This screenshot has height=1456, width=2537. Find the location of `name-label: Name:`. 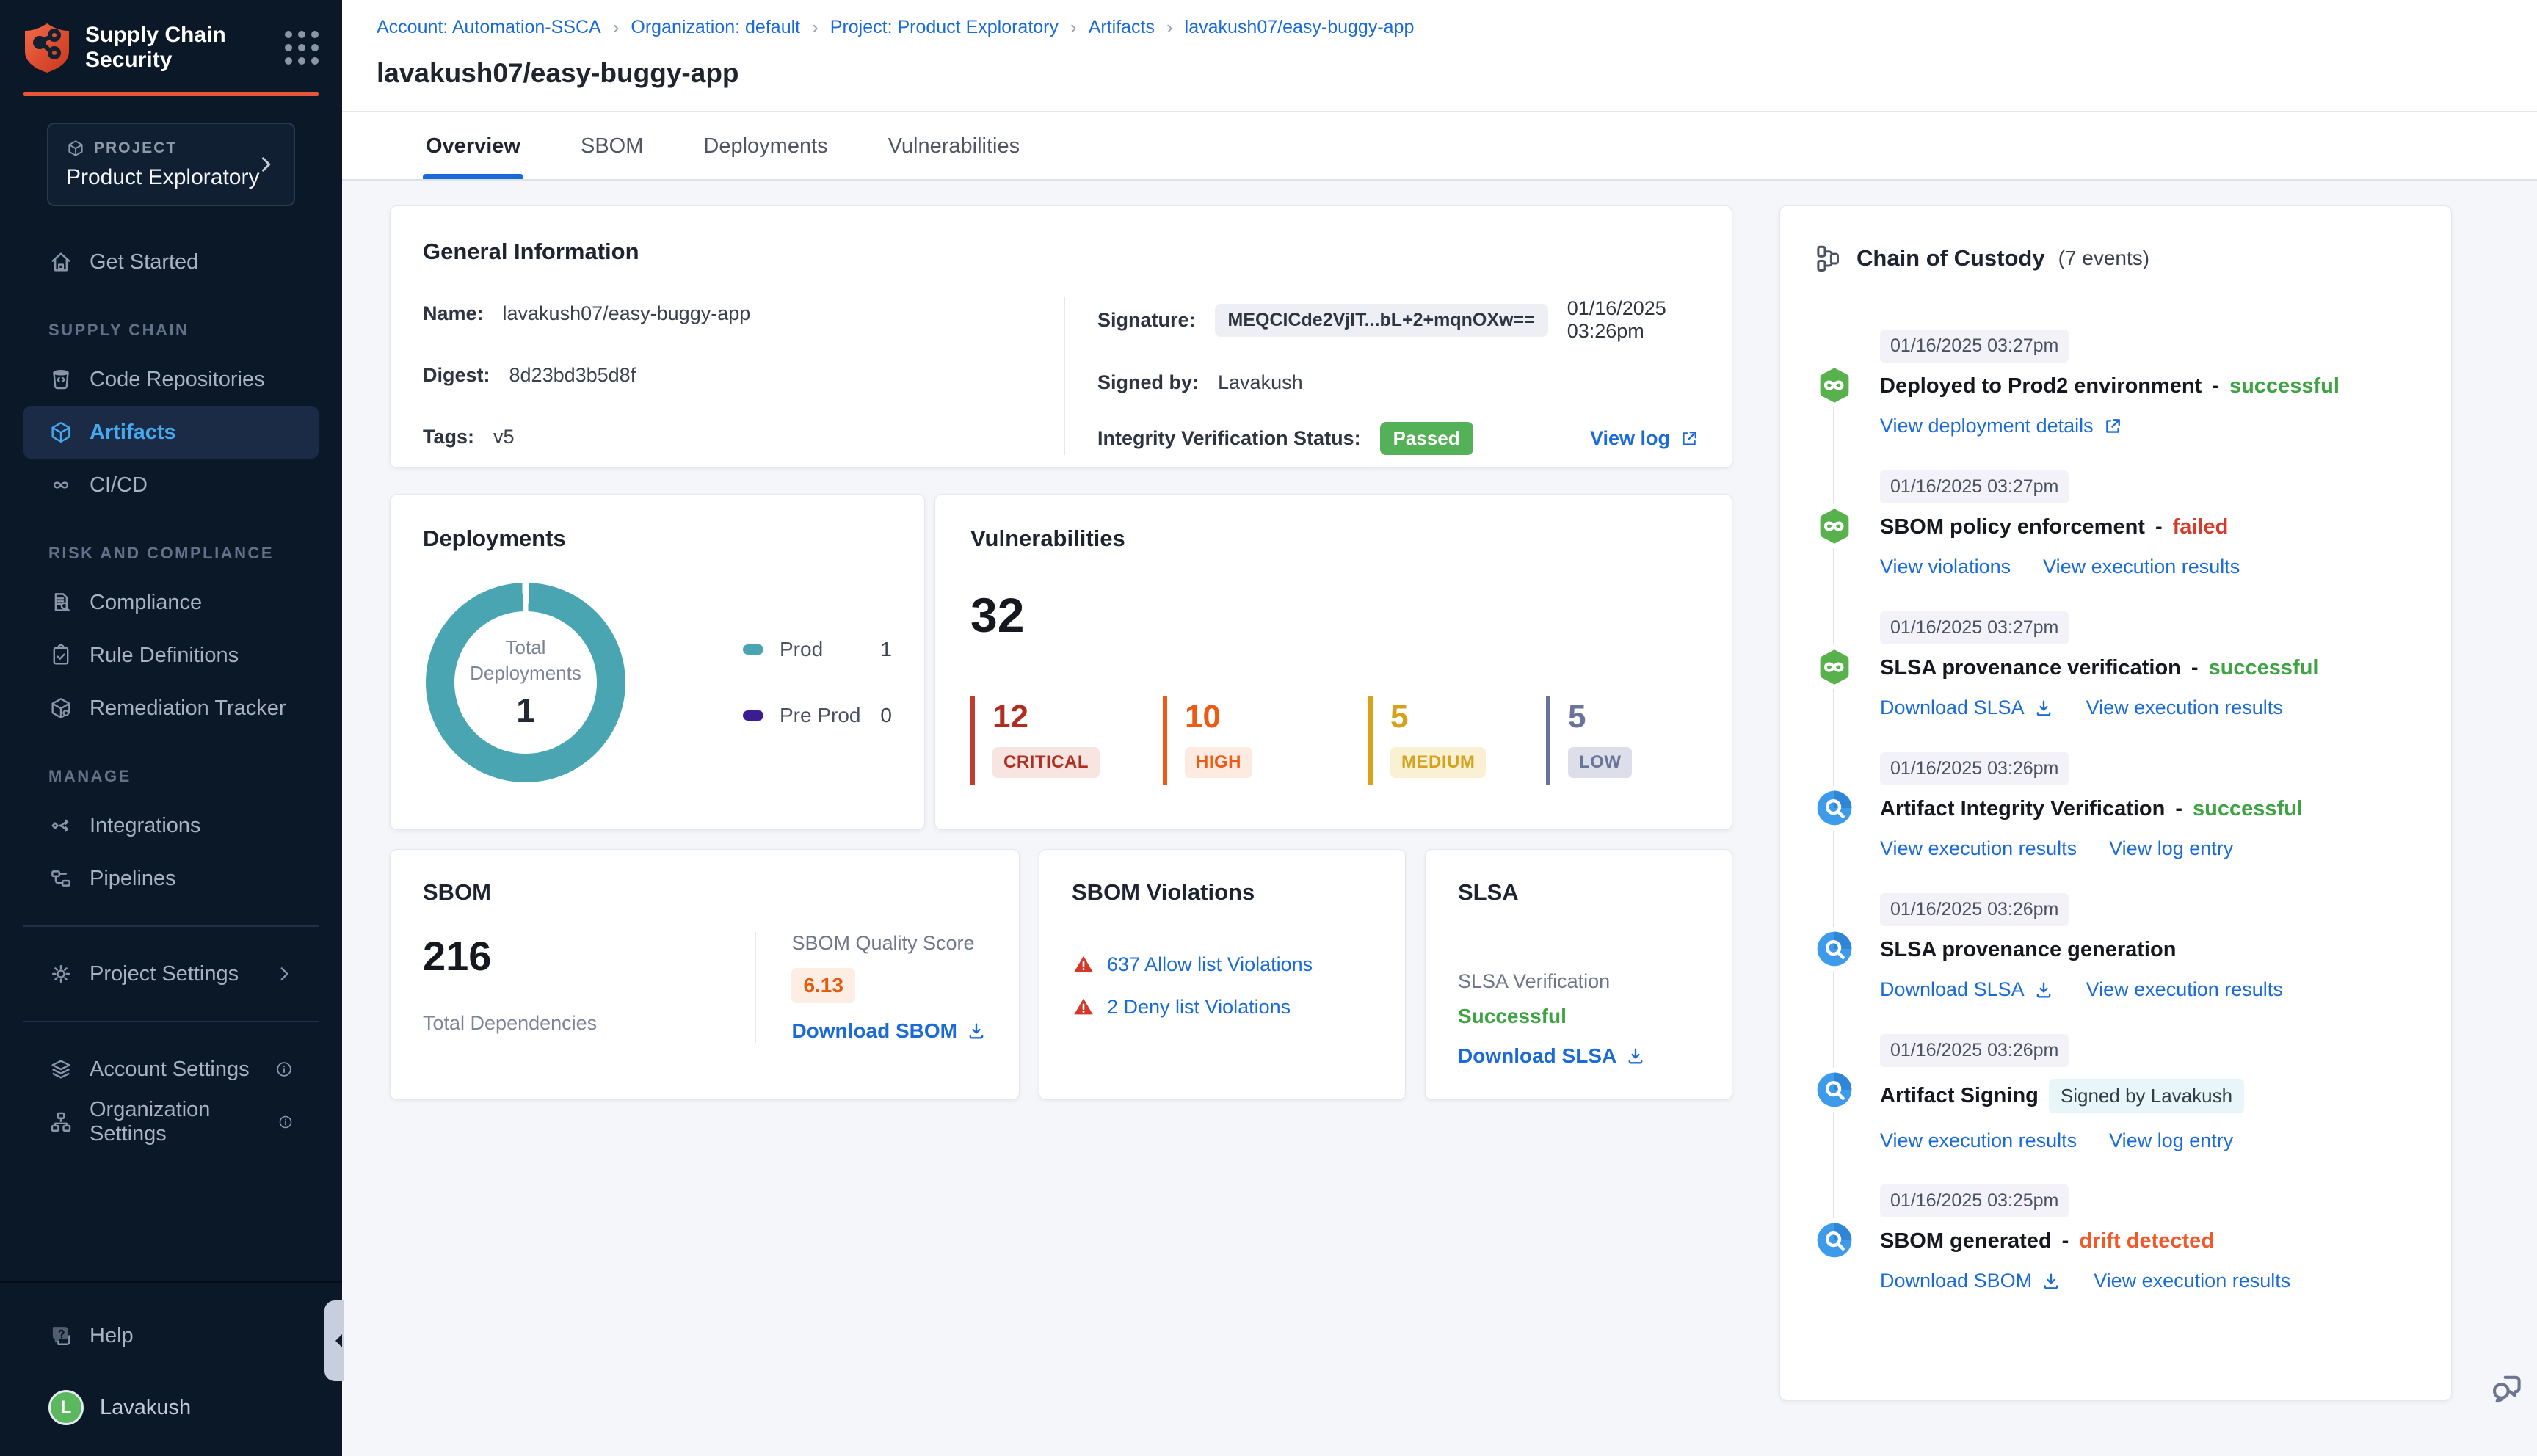

name-label: Name: is located at coordinates (453, 313).